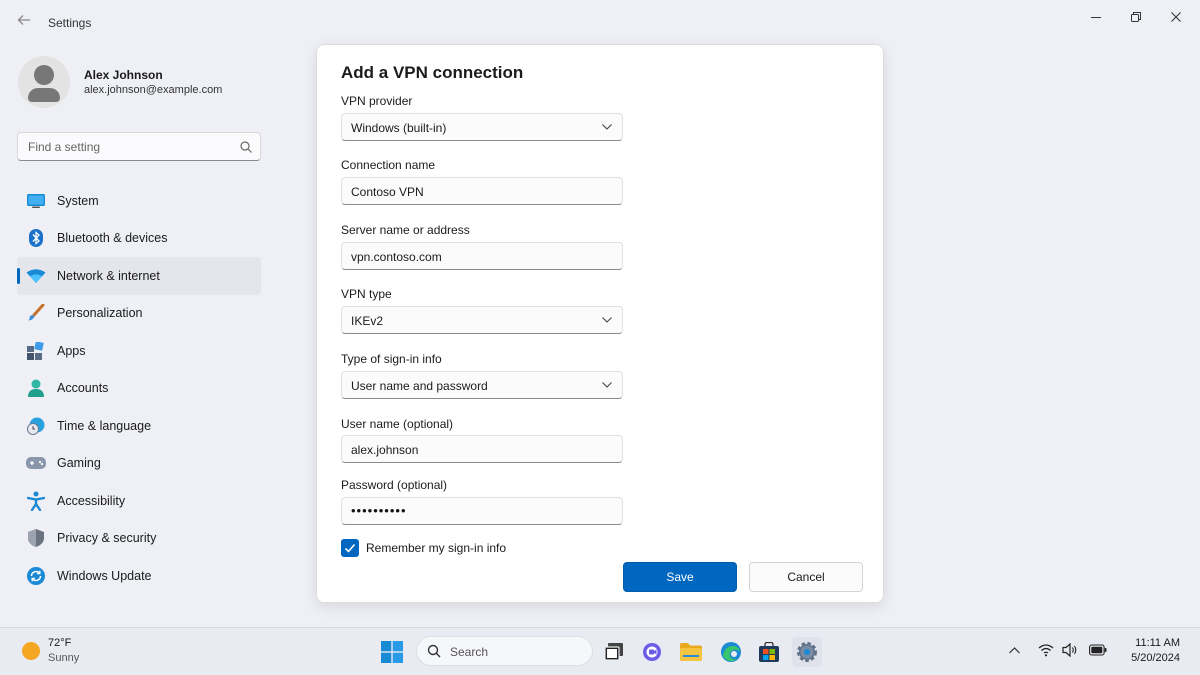  What do you see at coordinates (36, 501) in the screenshot?
I see `accessibility-icon` at bounding box center [36, 501].